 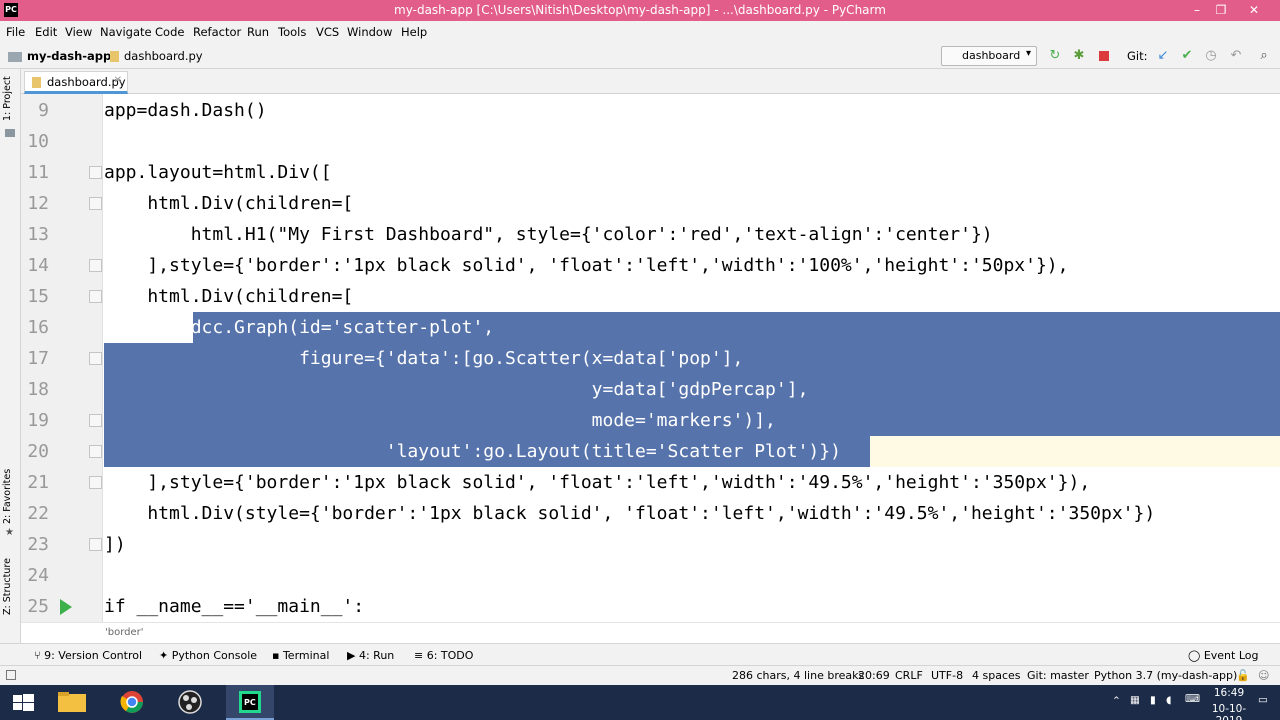 I want to click on tab-structure: Z: Structure, so click(x=7, y=586).